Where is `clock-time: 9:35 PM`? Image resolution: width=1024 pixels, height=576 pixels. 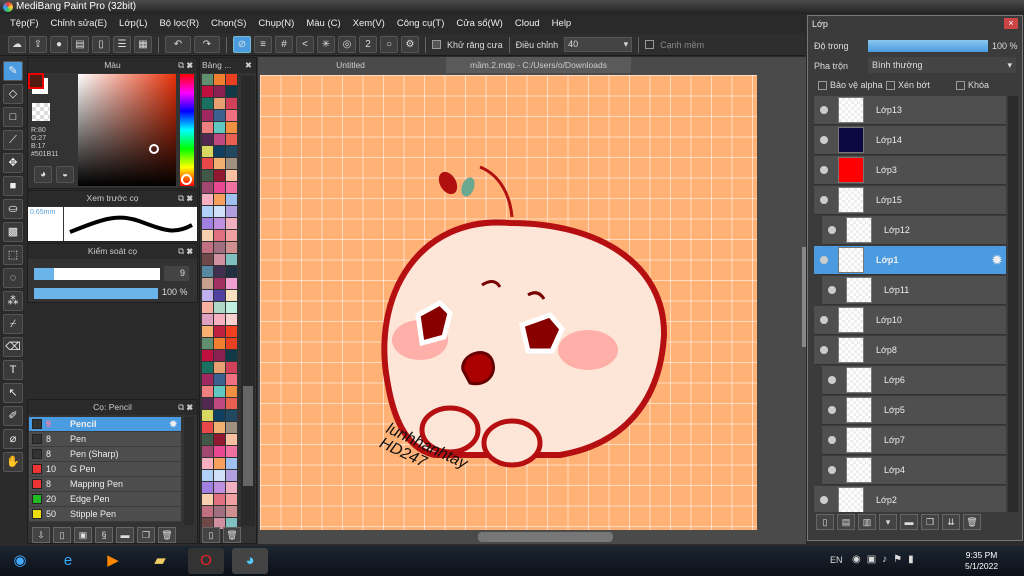 clock-time: 9:35 PM is located at coordinates (981, 555).